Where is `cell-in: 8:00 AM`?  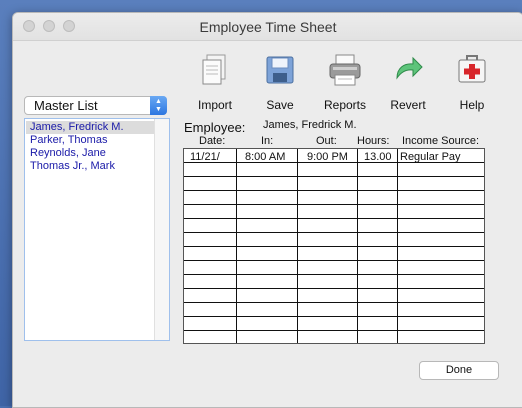
cell-in: 8:00 AM is located at coordinates (265, 157).